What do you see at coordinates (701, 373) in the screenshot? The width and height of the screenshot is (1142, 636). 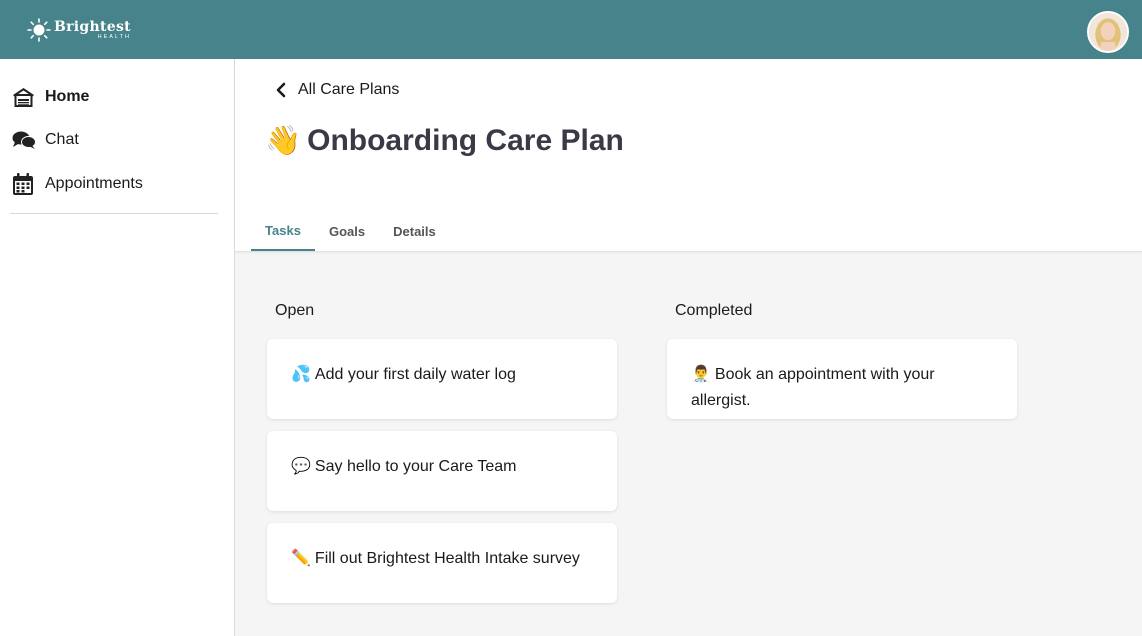 I see `health-worker-icon: 👨‍⚕️` at bounding box center [701, 373].